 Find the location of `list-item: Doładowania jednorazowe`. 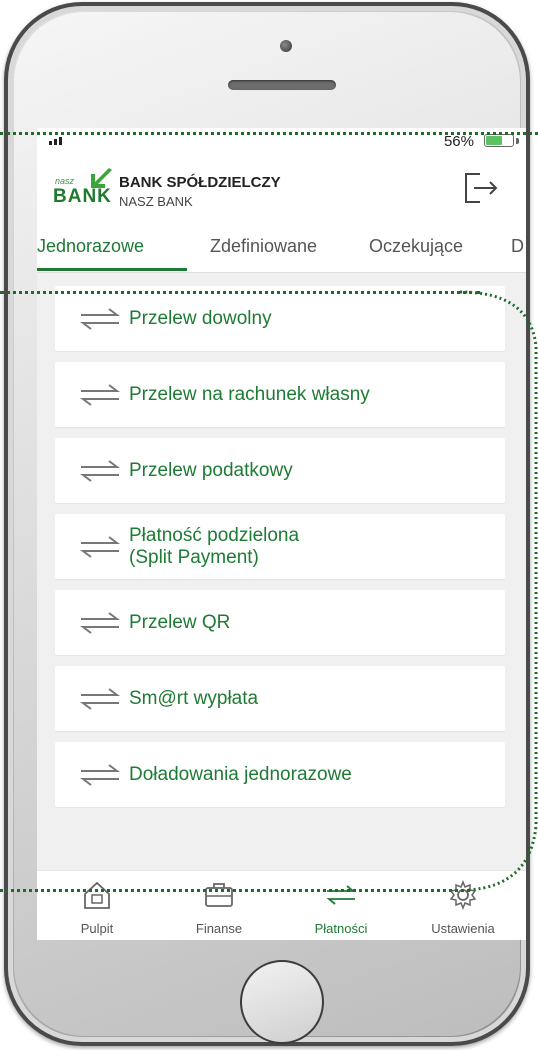

list-item: Doładowania jednorazowe is located at coordinates (280, 774).